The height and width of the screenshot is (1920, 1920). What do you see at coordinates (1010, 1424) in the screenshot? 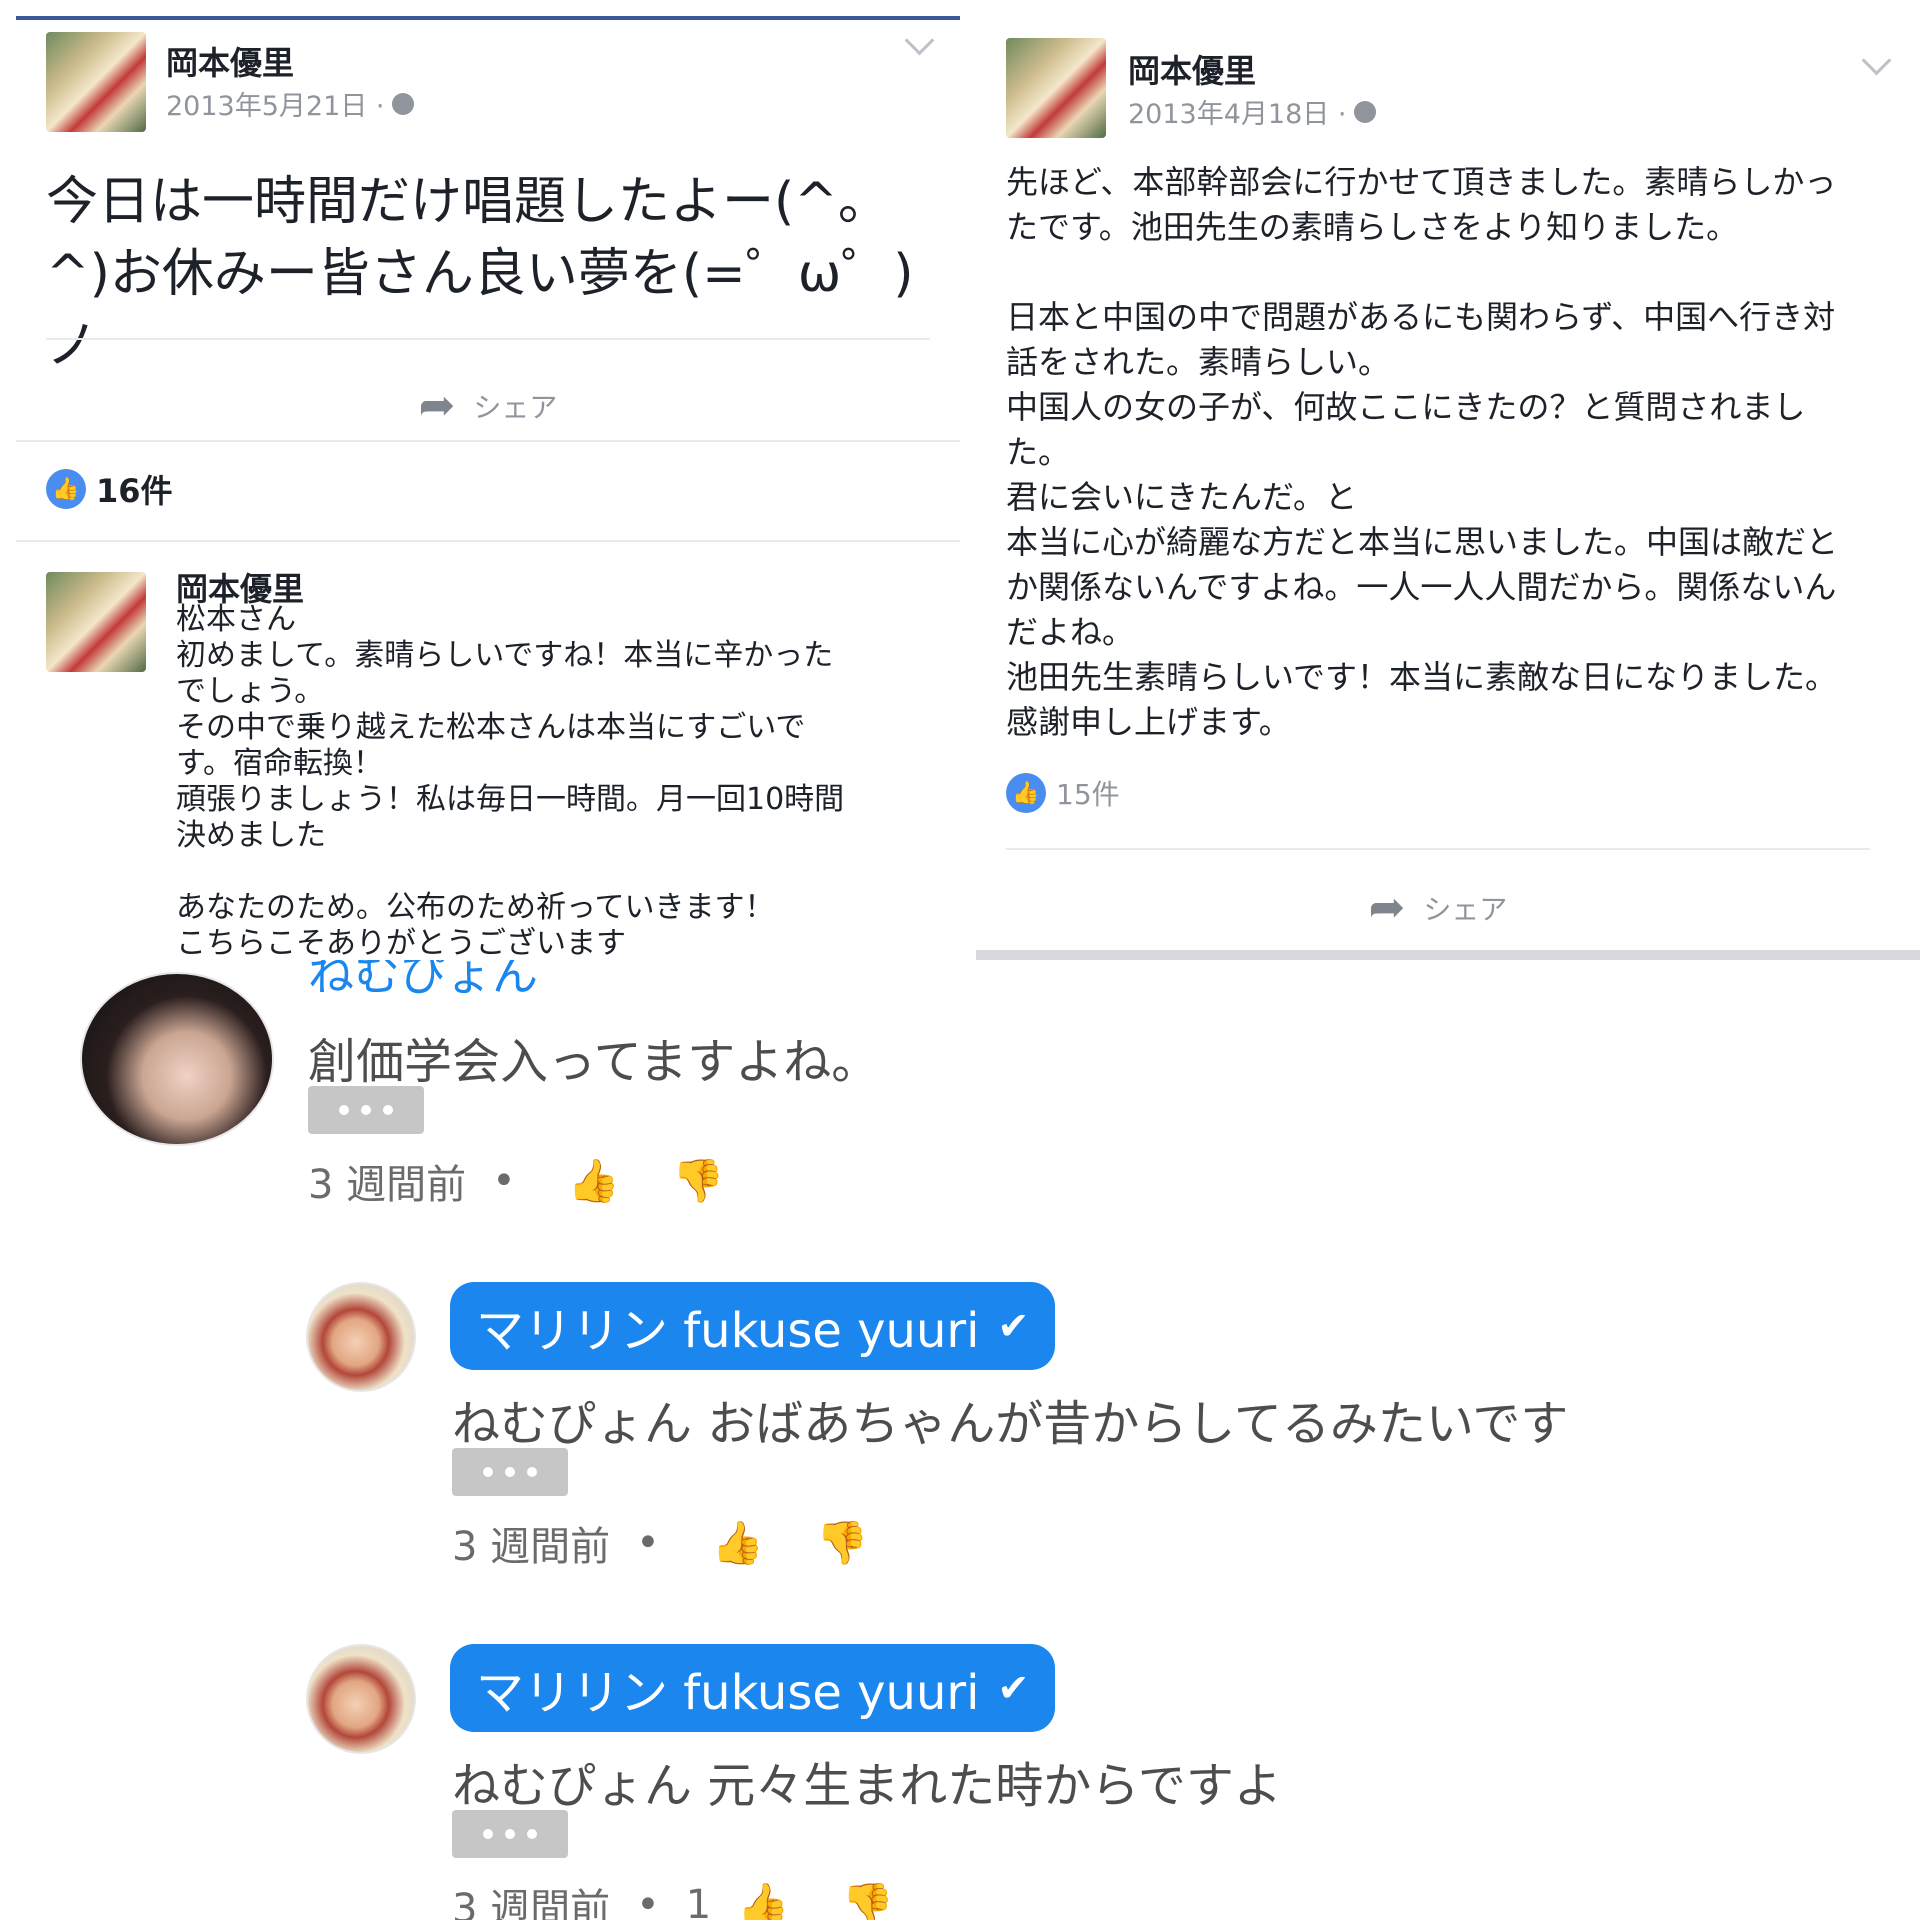
I see `comment-text: ねむぴょん おばあちゃんが昔からしてるみたいです` at bounding box center [1010, 1424].